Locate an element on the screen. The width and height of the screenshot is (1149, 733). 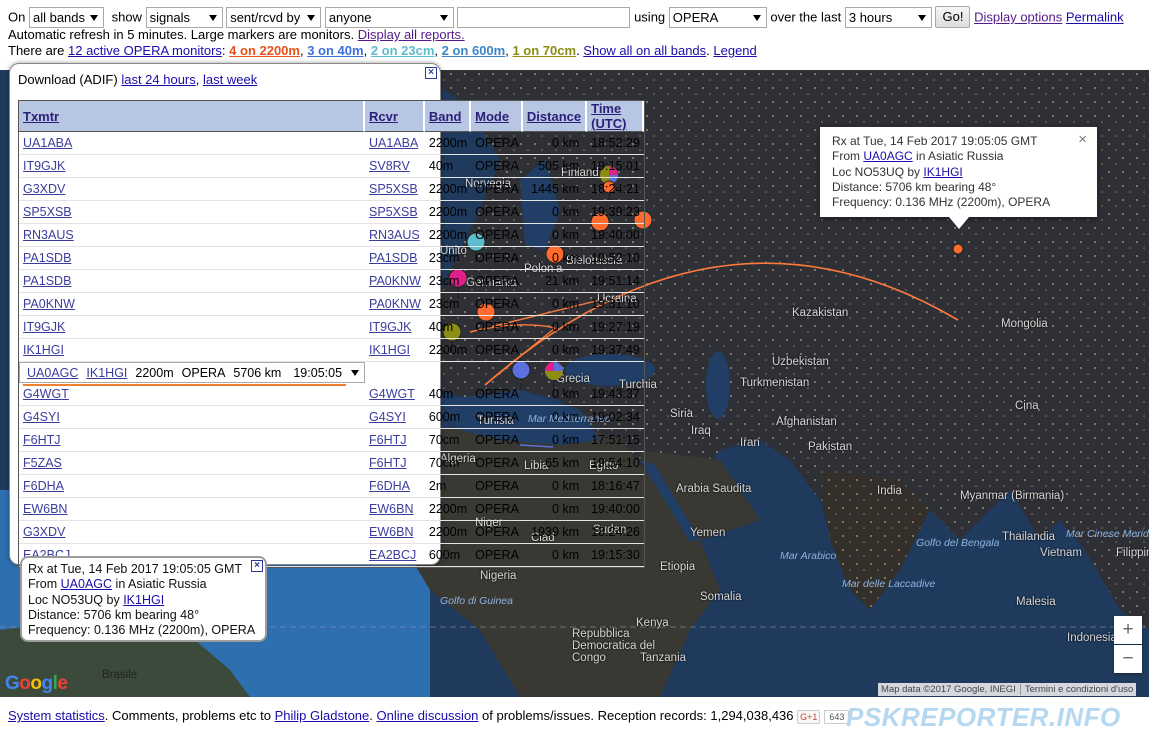
txmtr-link: EW6BN is located at coordinates (45, 509).